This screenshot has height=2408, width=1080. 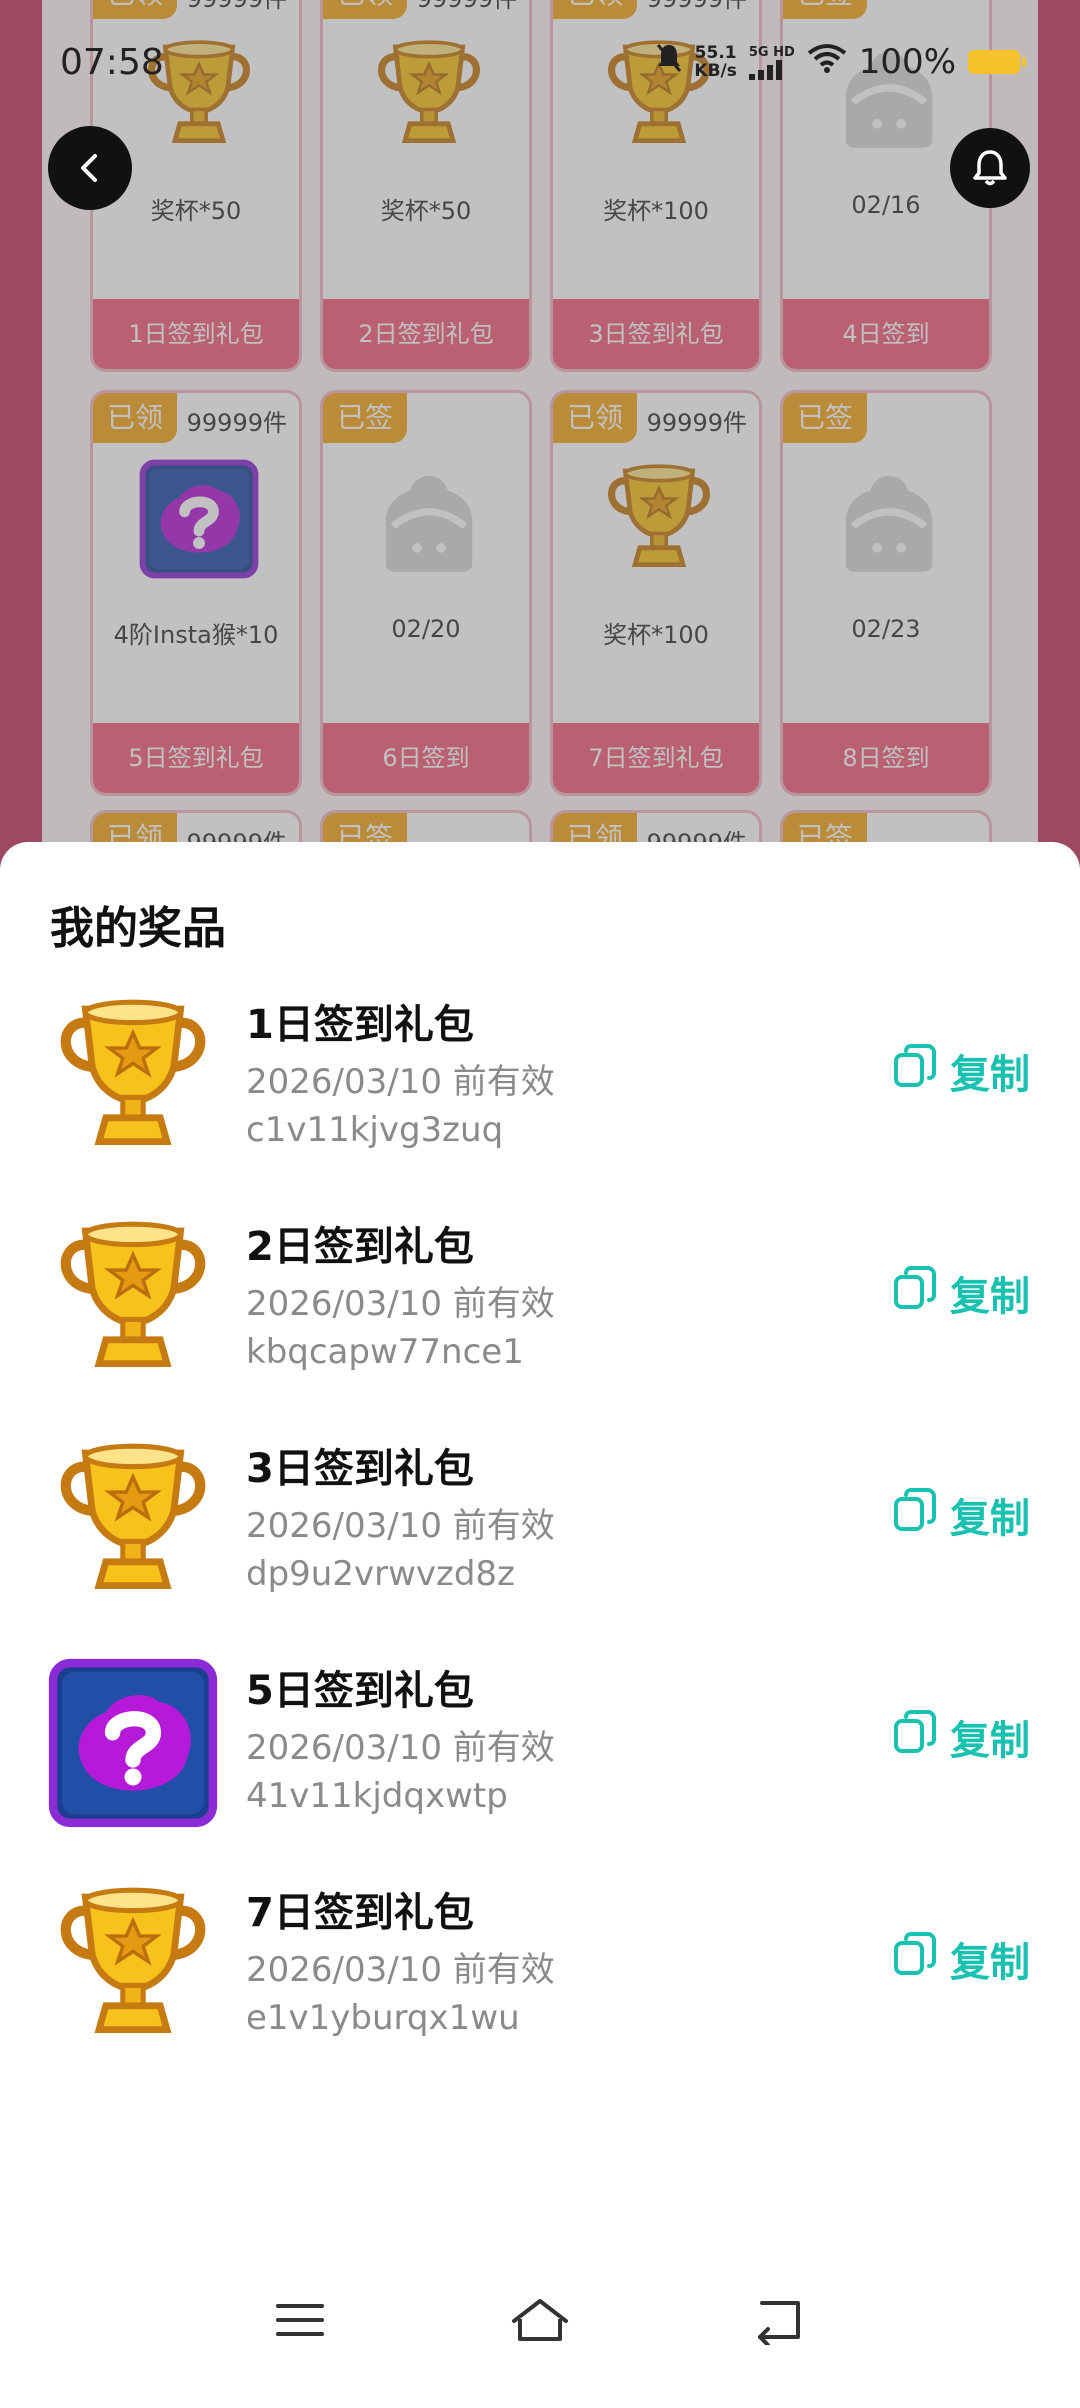 I want to click on bell-icon, so click(x=990, y=168).